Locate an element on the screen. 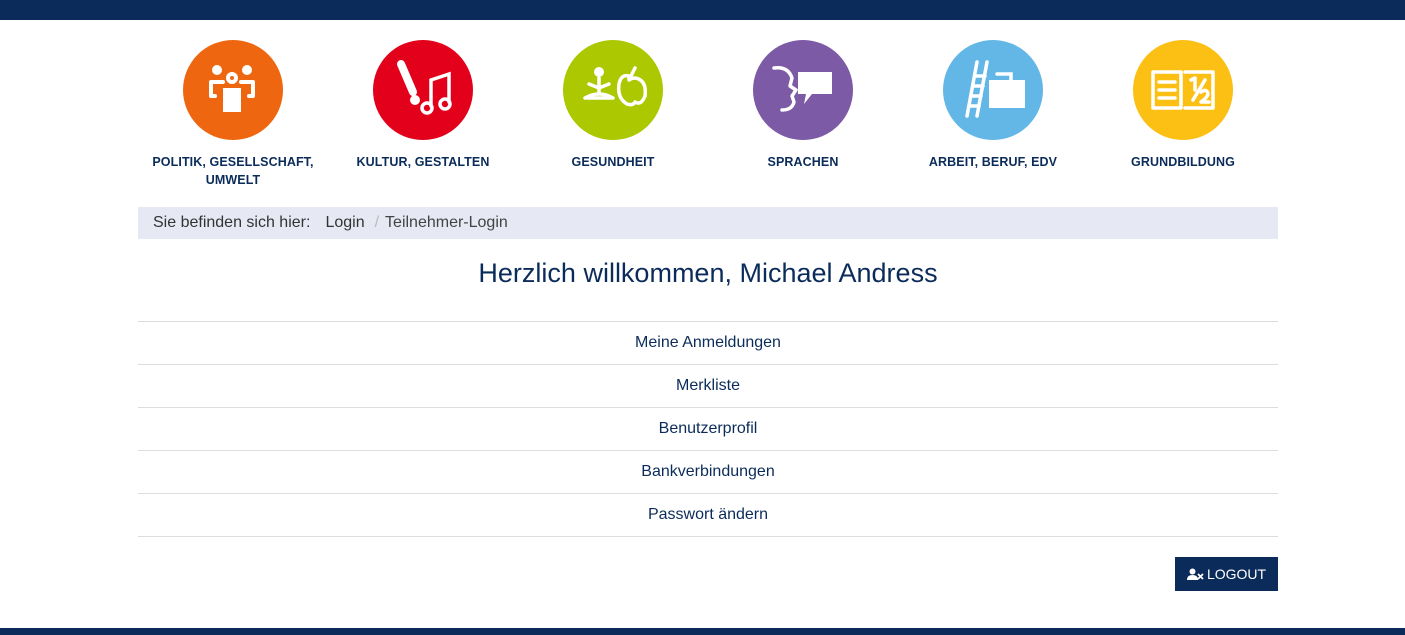 The height and width of the screenshot is (635, 1405). category-gesundheit: GESUNDHEIT is located at coordinates (613, 105).